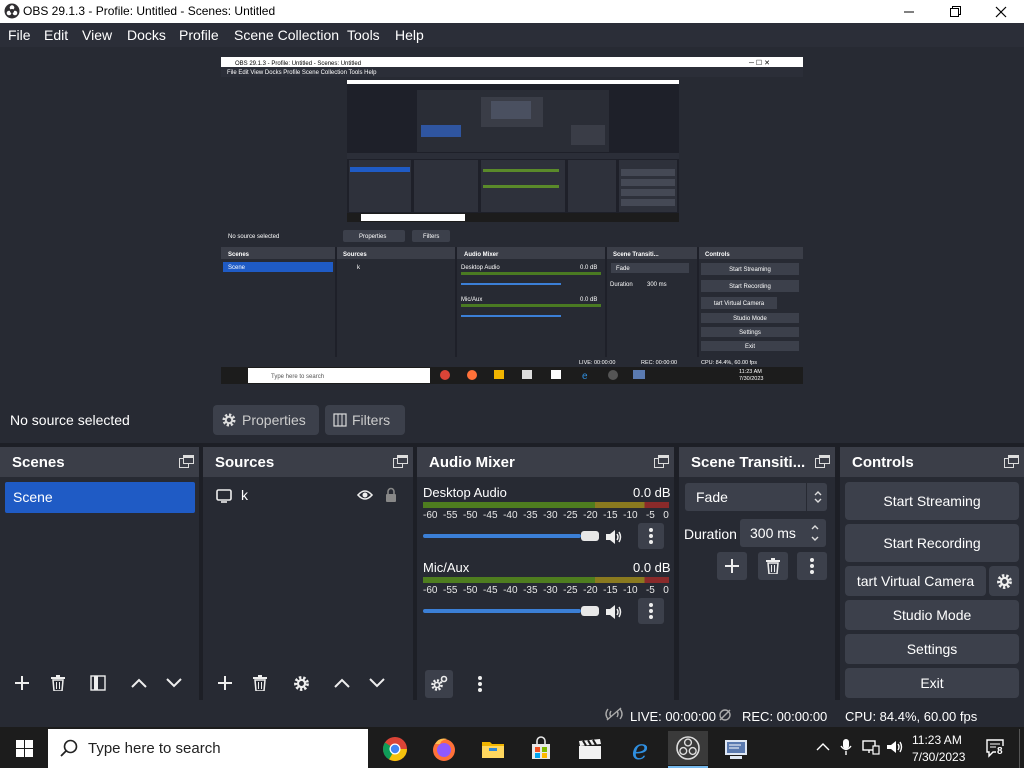 This screenshot has height=768, width=1024. Describe the element at coordinates (99, 573) in the screenshot. I see `scenes-dock: Scenes Scene` at that location.